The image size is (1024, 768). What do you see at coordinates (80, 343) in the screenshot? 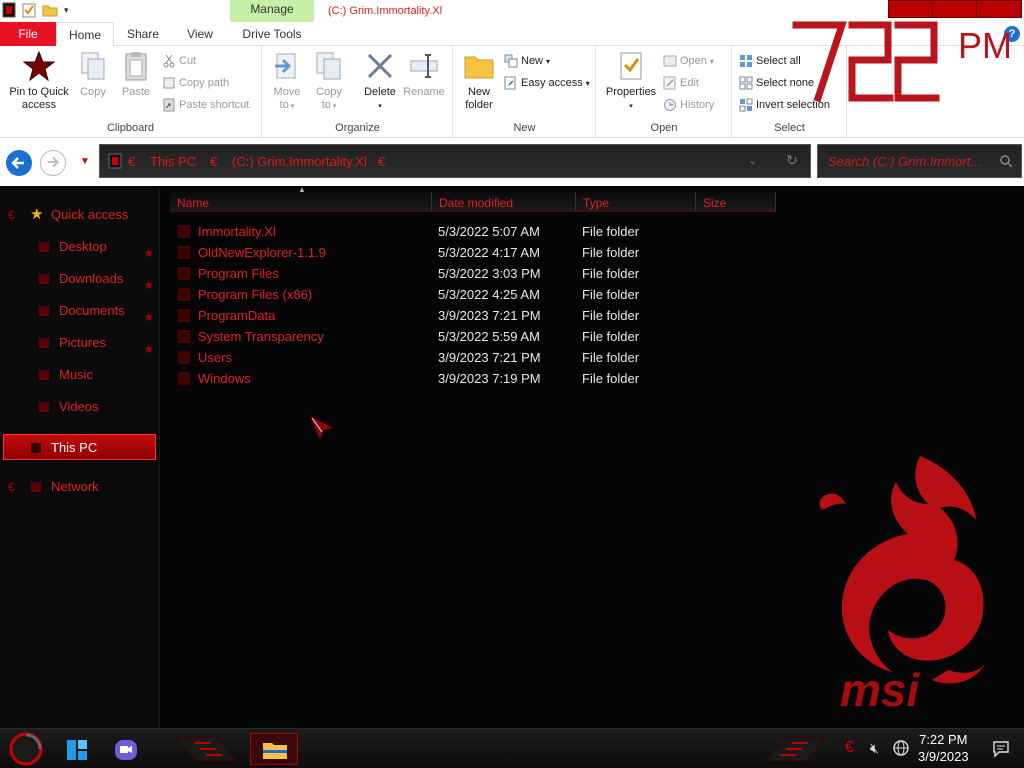
I see `nav-pictures: Pictures ★` at bounding box center [80, 343].